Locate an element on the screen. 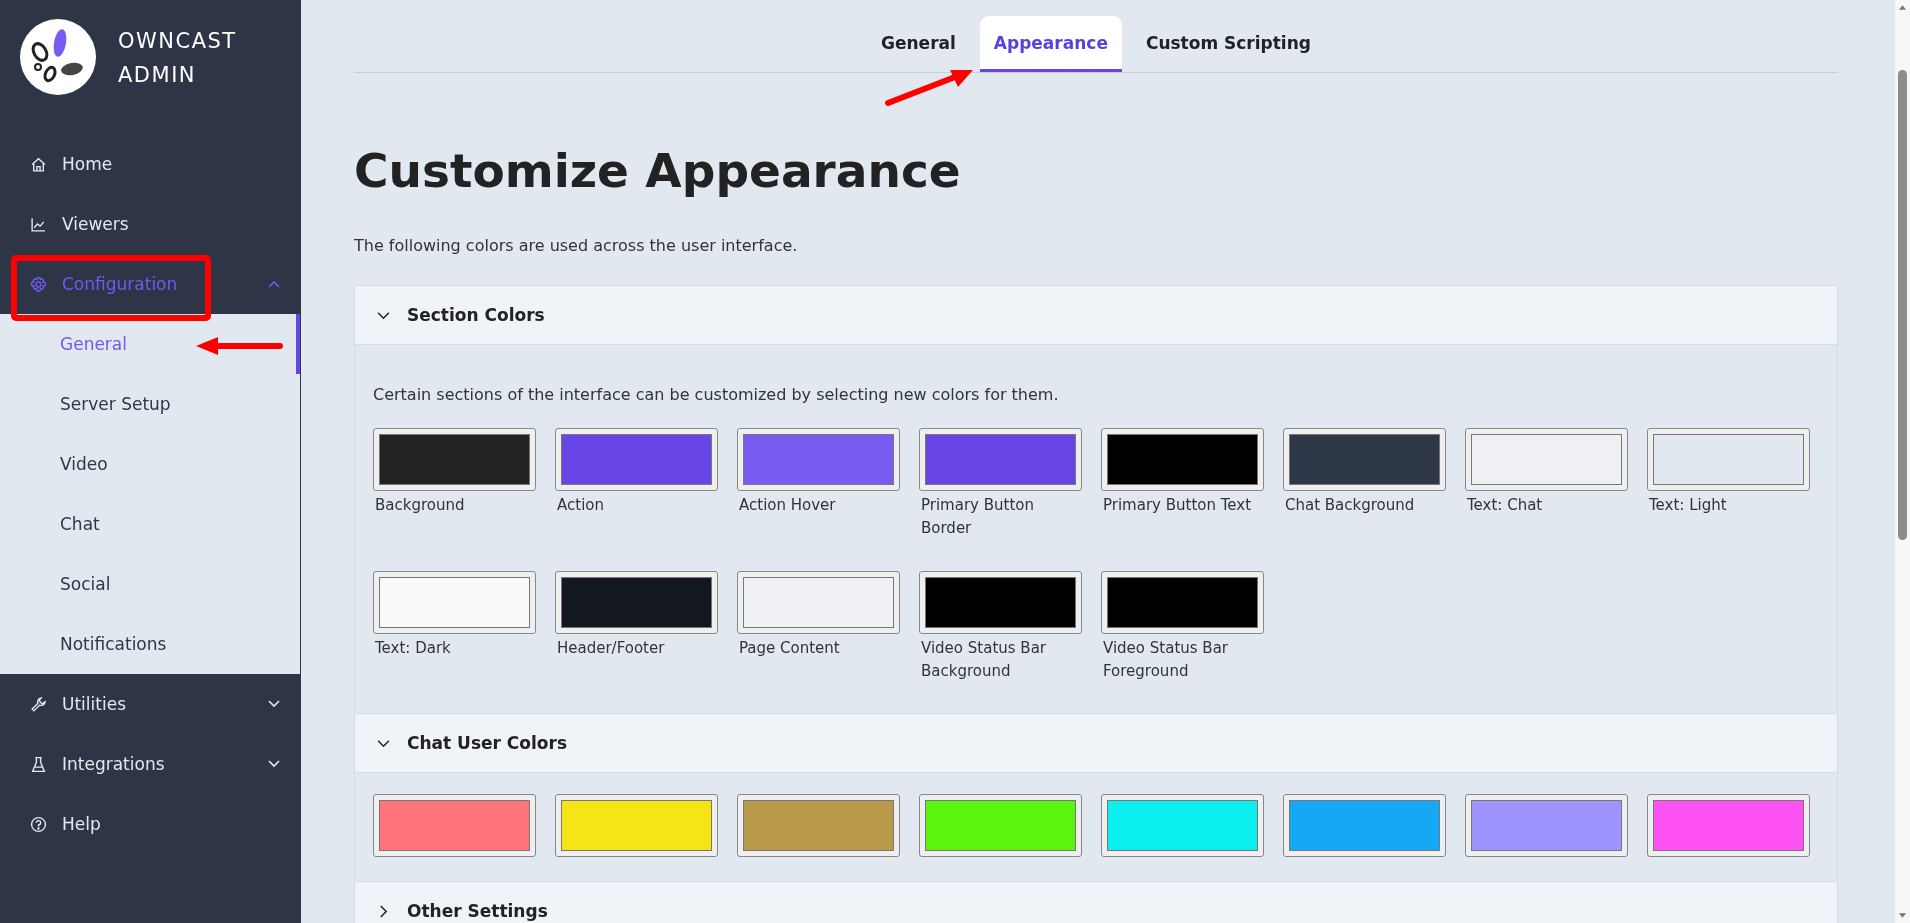 Image resolution: width=1910 pixels, height=923 pixels. color-label: Action is located at coordinates (580, 505).